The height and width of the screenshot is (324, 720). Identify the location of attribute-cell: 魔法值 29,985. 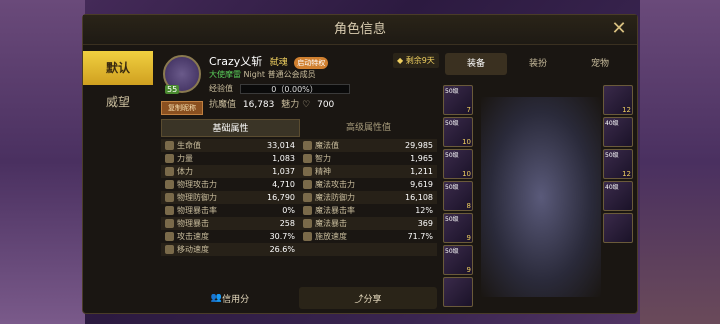
(368, 145).